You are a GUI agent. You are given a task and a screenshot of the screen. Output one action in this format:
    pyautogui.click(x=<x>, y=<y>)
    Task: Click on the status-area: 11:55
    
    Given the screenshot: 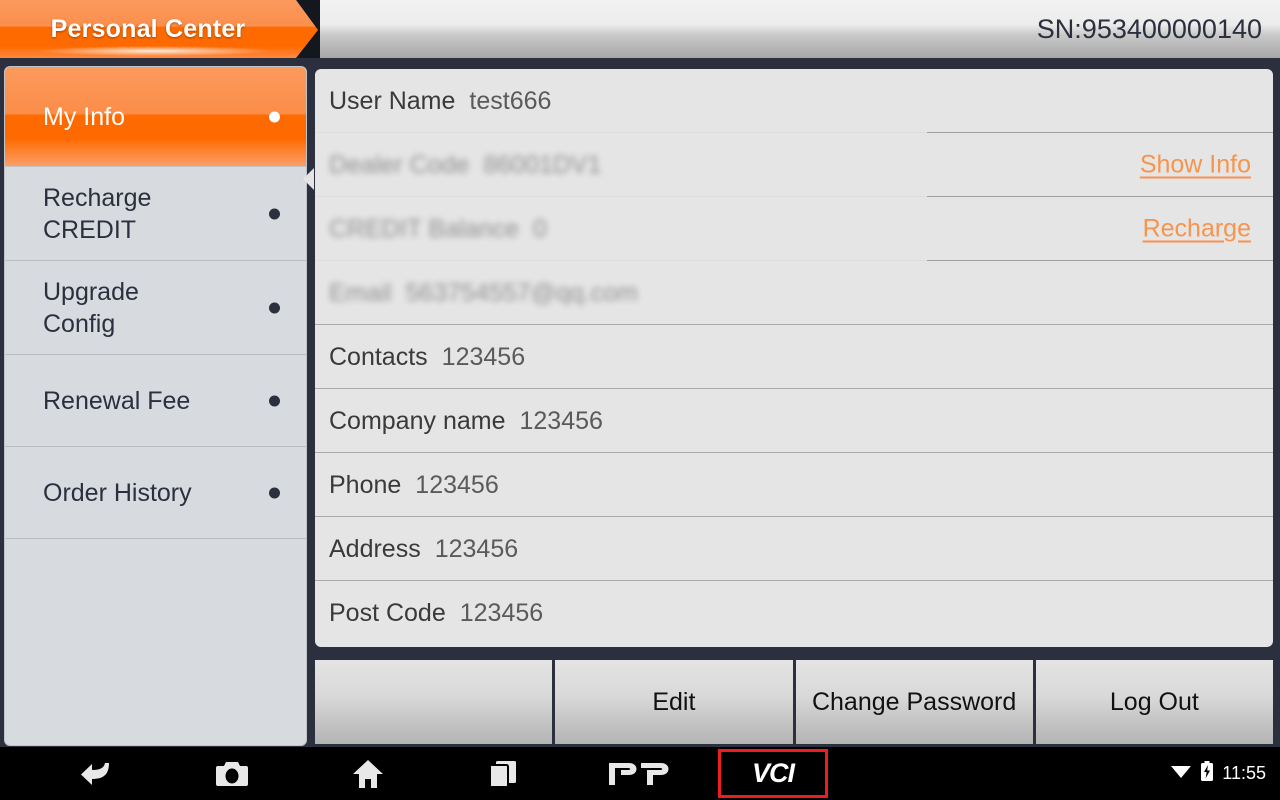 What is the action you would take?
    pyautogui.click(x=1218, y=773)
    